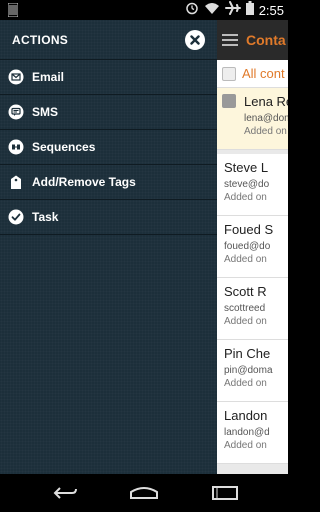 The image size is (320, 512). Describe the element at coordinates (108, 147) in the screenshot. I see `drawer-item-sequences: Sequences` at that location.